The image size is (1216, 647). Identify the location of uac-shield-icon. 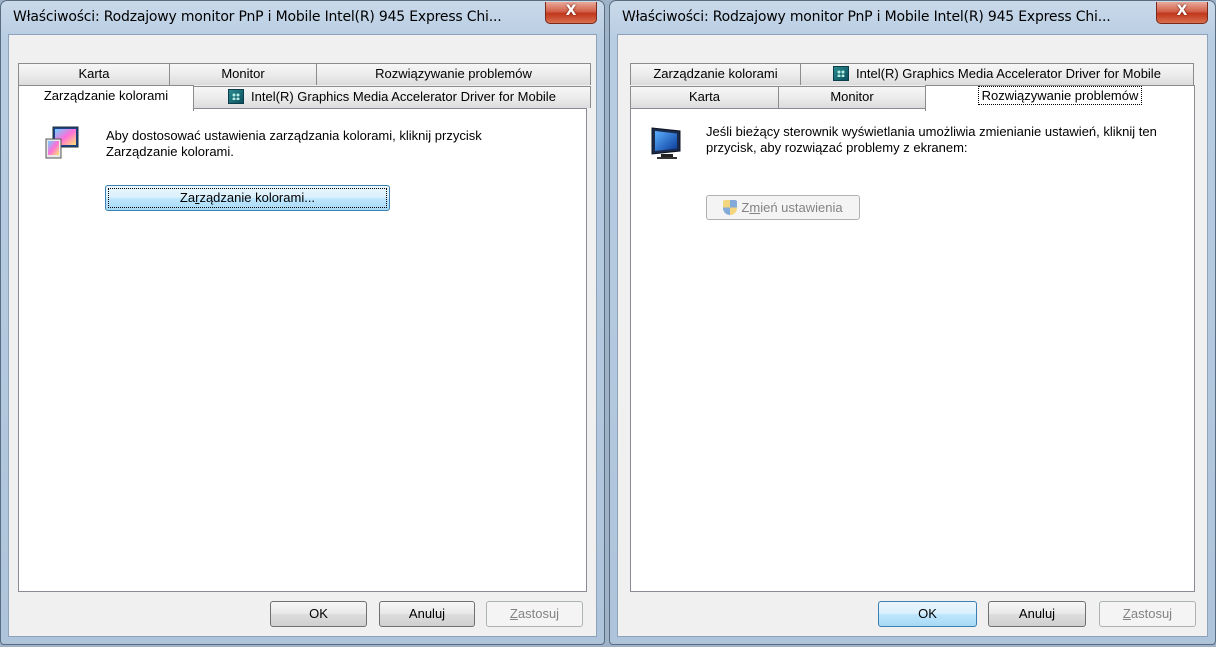
(730, 207).